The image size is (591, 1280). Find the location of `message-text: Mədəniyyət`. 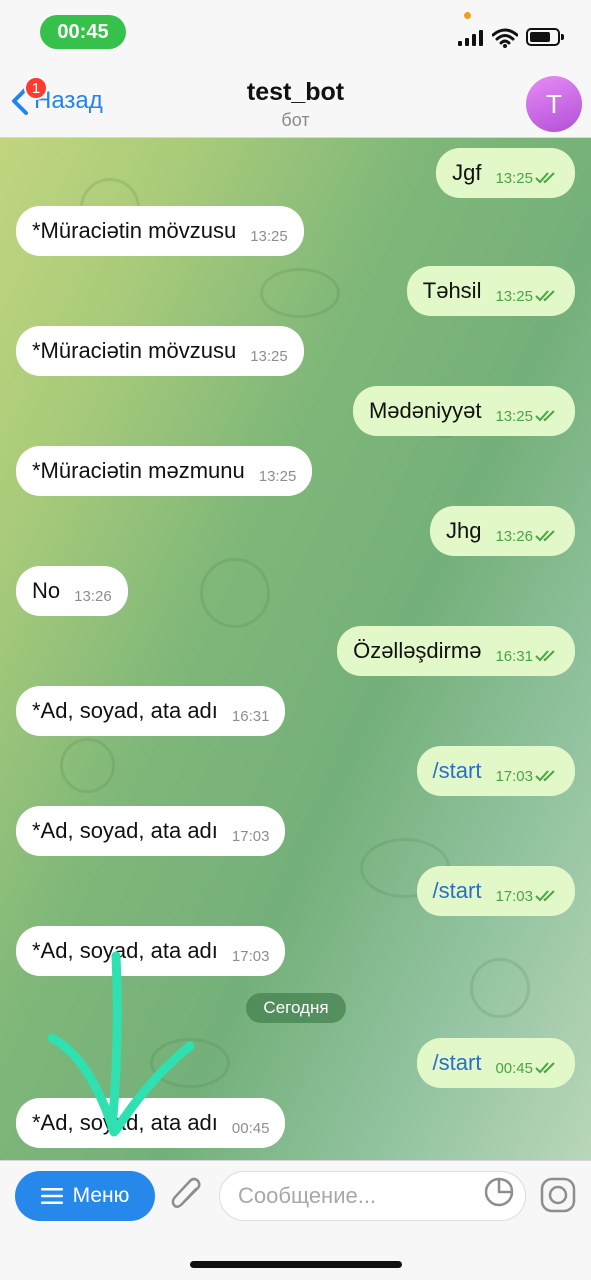

message-text: Mədəniyyət is located at coordinates (425, 410).